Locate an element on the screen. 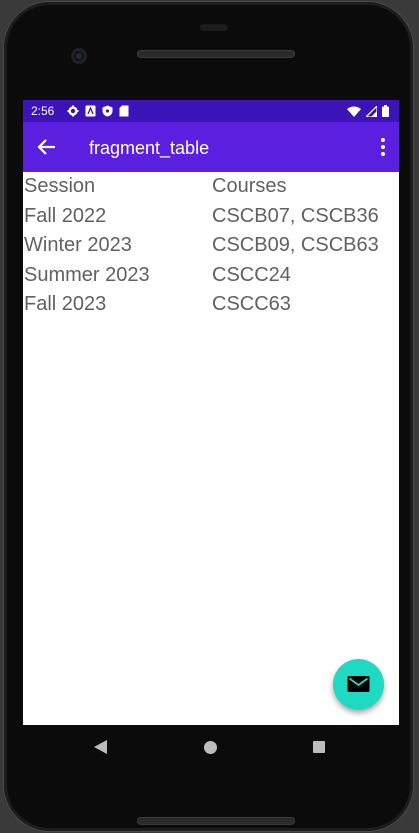 This screenshot has height=833, width=419. battery-icon is located at coordinates (385, 111).